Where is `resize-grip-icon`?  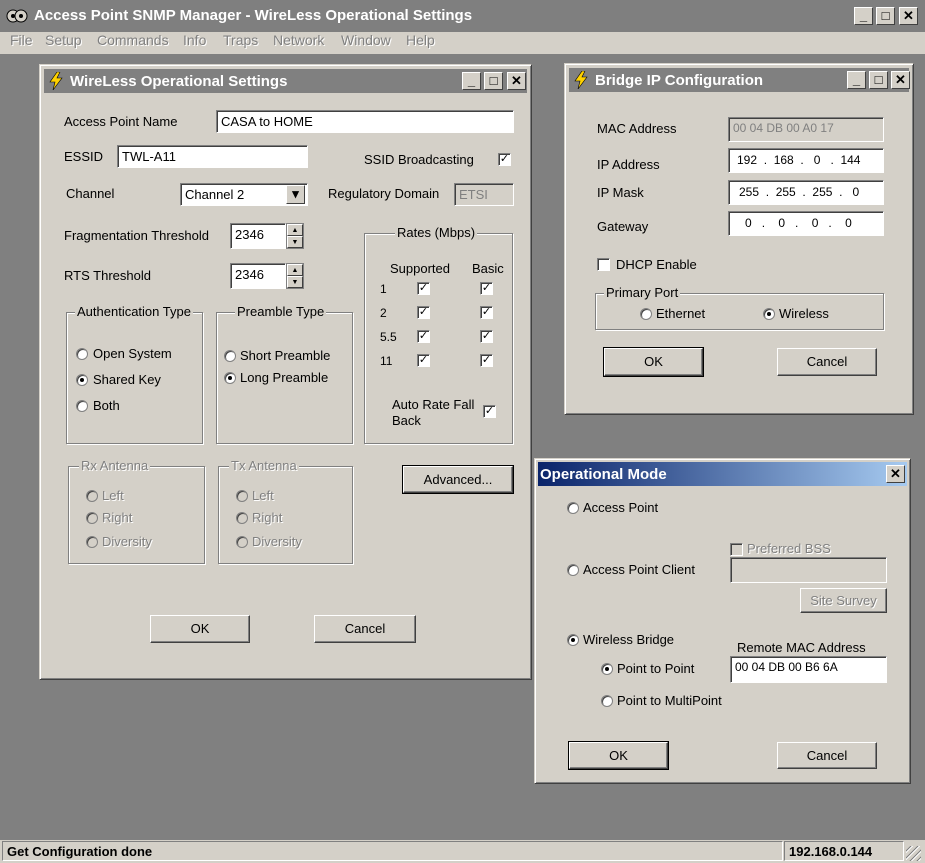 resize-grip-icon is located at coordinates (913, 853).